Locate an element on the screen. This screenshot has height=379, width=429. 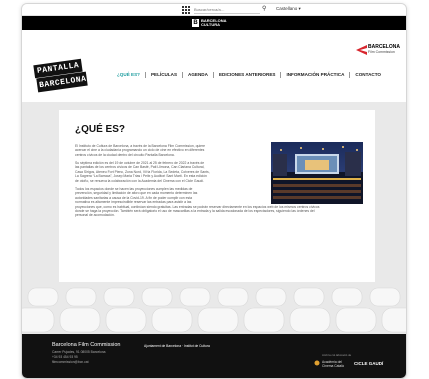
footer-address: Carrer Pujades, 91 08005 Barcelona is located at coordinates (79, 352).